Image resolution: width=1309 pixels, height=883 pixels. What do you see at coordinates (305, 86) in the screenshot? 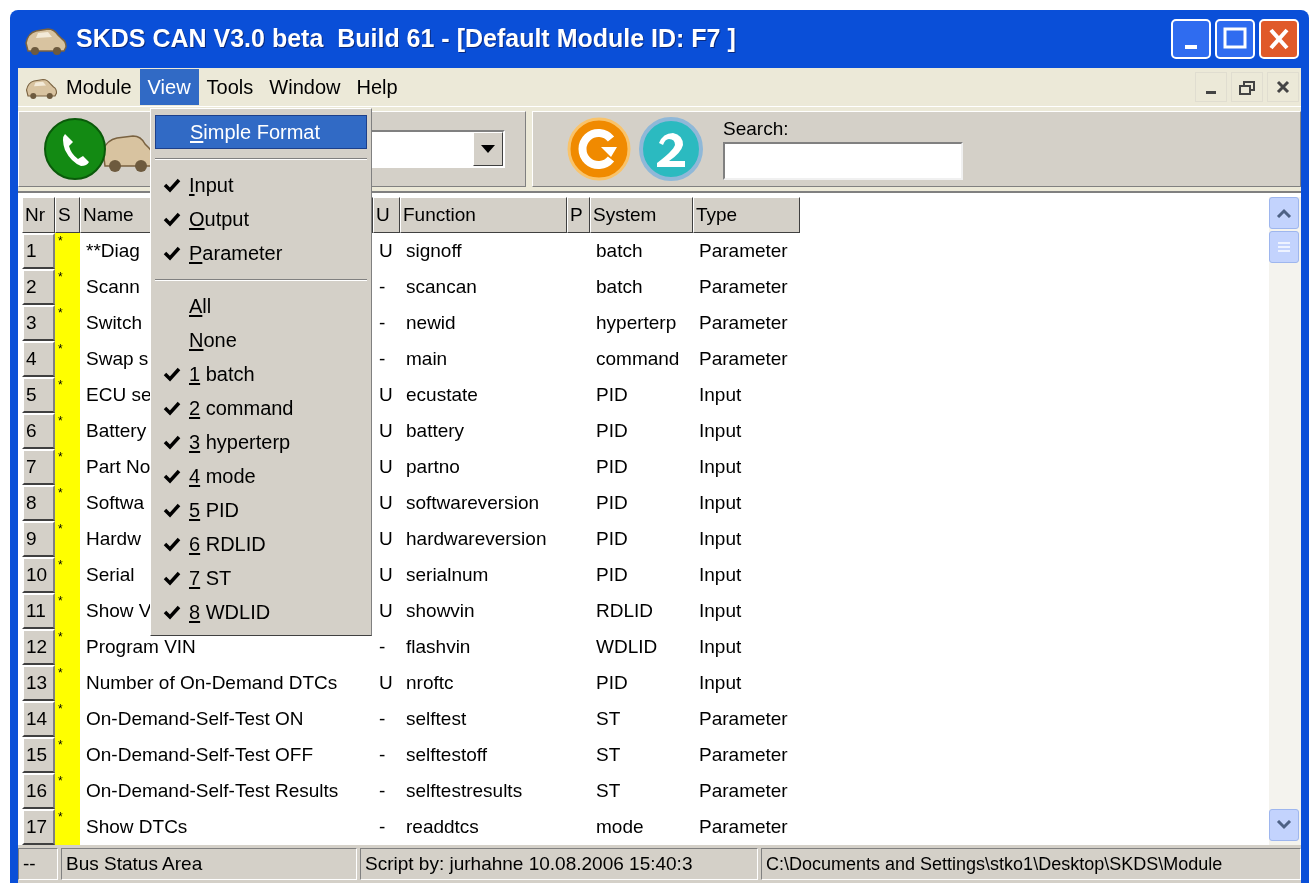
I see `menu-item: Window` at bounding box center [305, 86].